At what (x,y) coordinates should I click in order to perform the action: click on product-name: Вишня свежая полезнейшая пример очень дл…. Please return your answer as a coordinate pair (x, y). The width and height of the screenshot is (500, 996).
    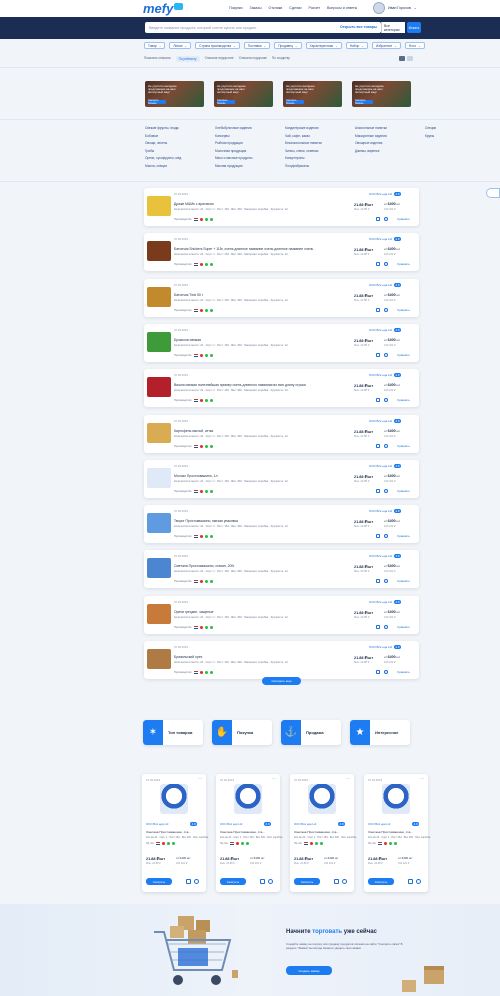
    Looking at the image, I should click on (269, 385).